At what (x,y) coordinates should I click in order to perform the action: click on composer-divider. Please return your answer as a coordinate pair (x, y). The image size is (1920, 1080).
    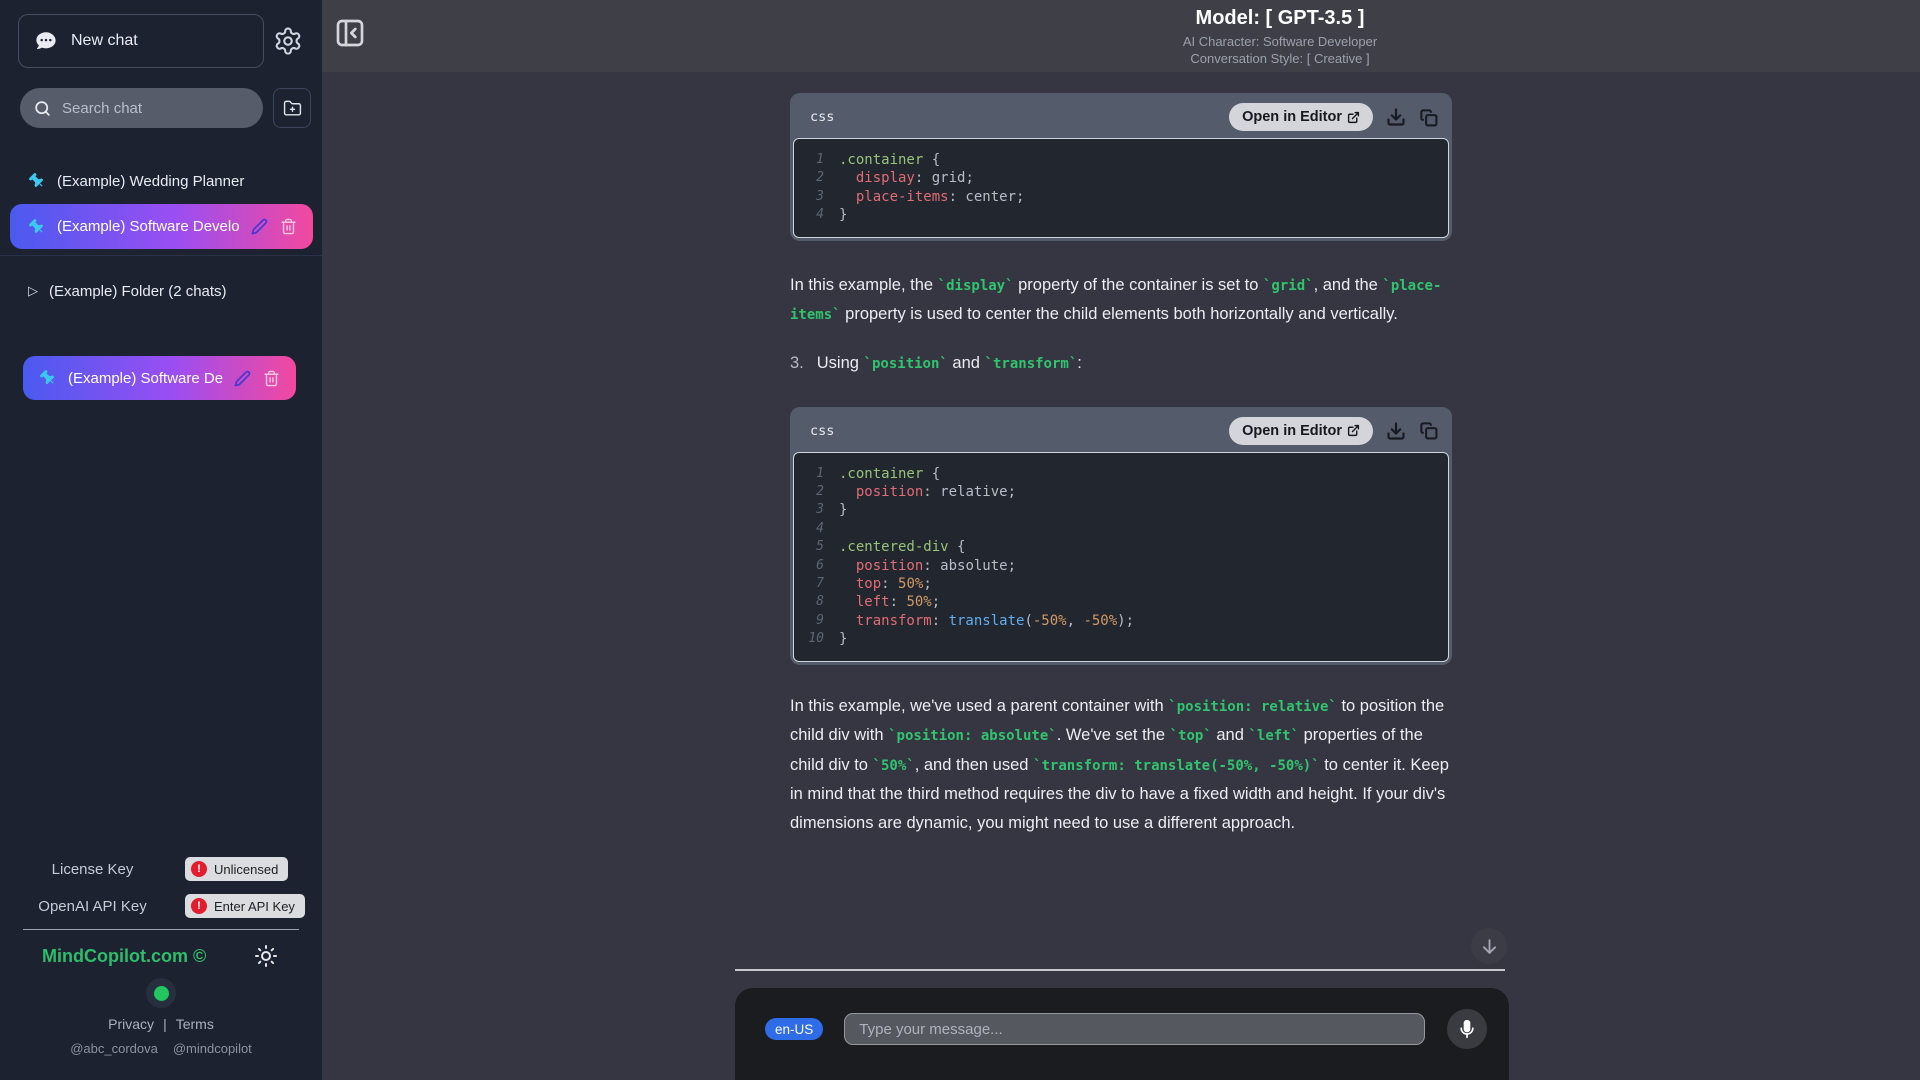
    Looking at the image, I should click on (1120, 970).